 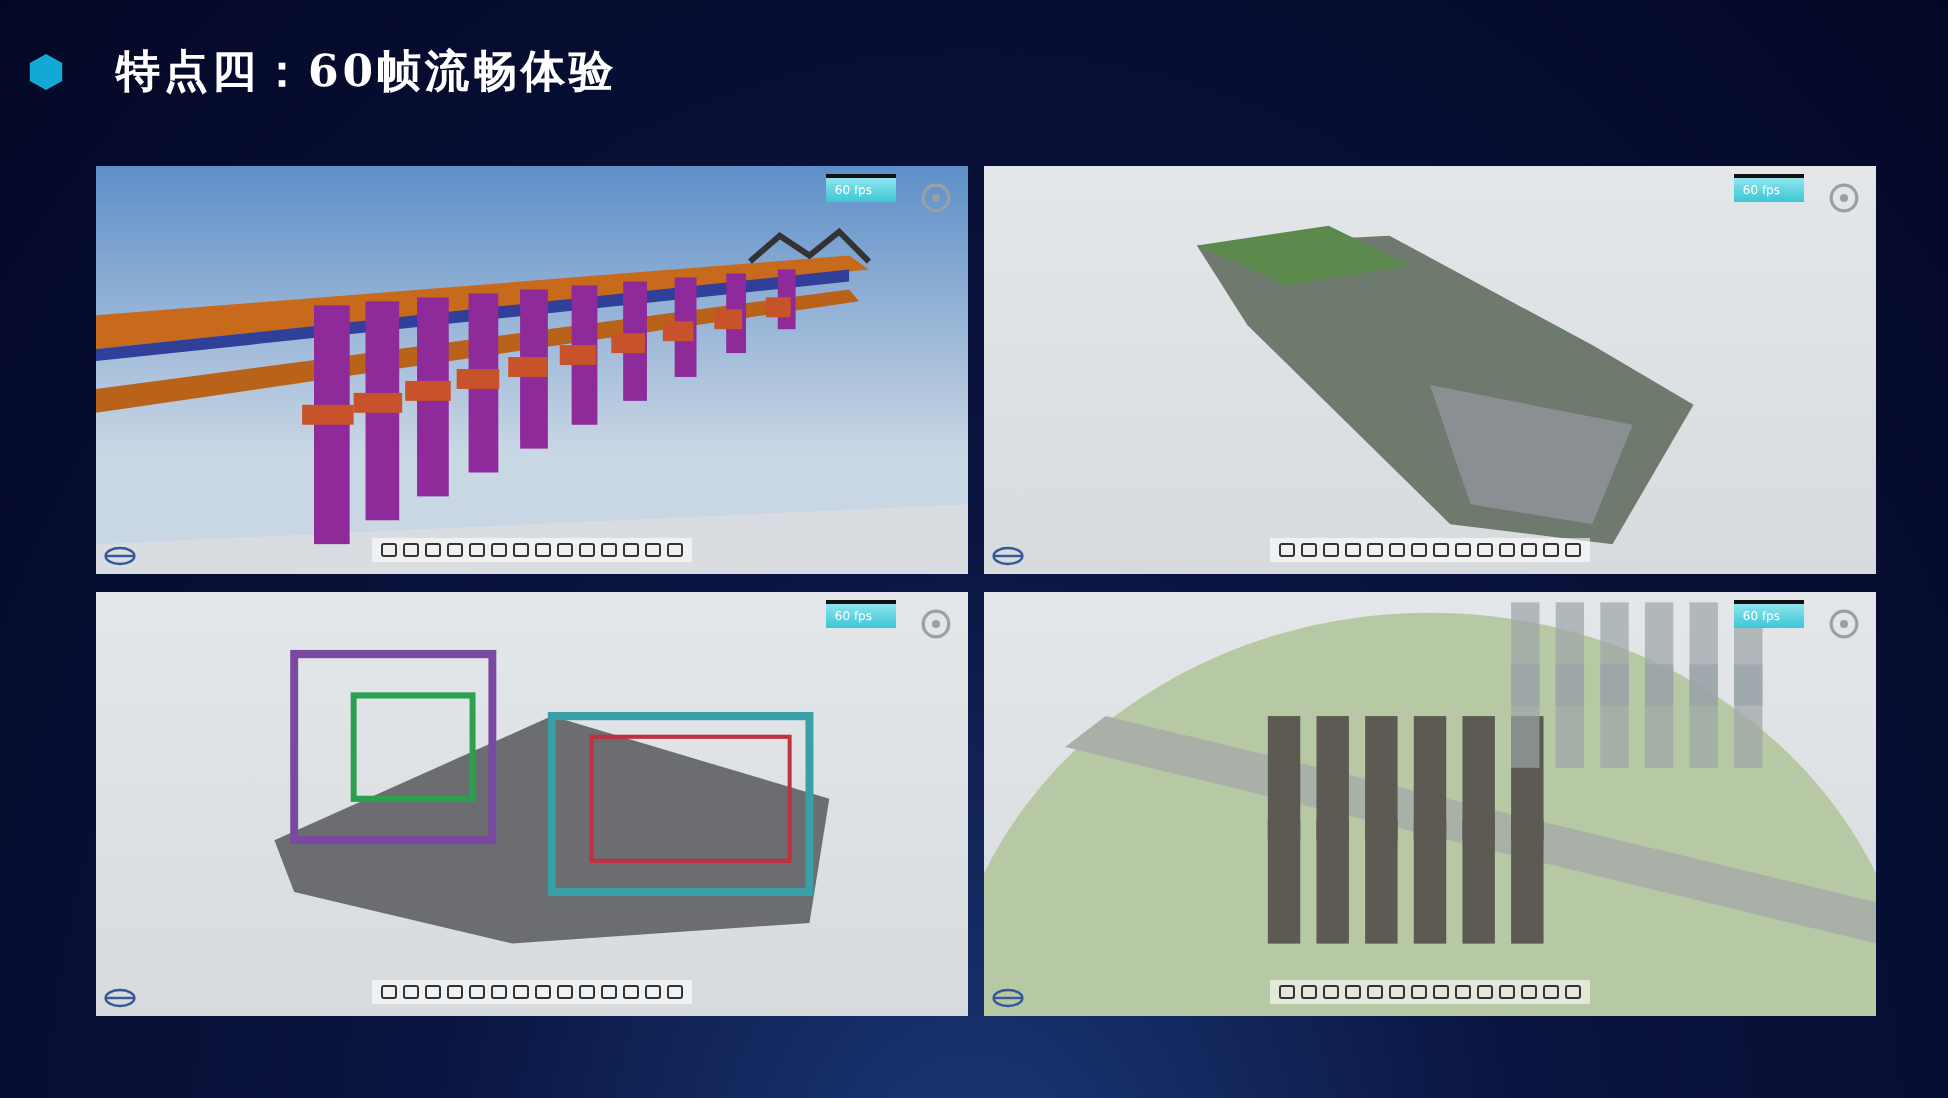 I want to click on slide-title: 特点四：60帧流畅体验, so click(x=367, y=73).